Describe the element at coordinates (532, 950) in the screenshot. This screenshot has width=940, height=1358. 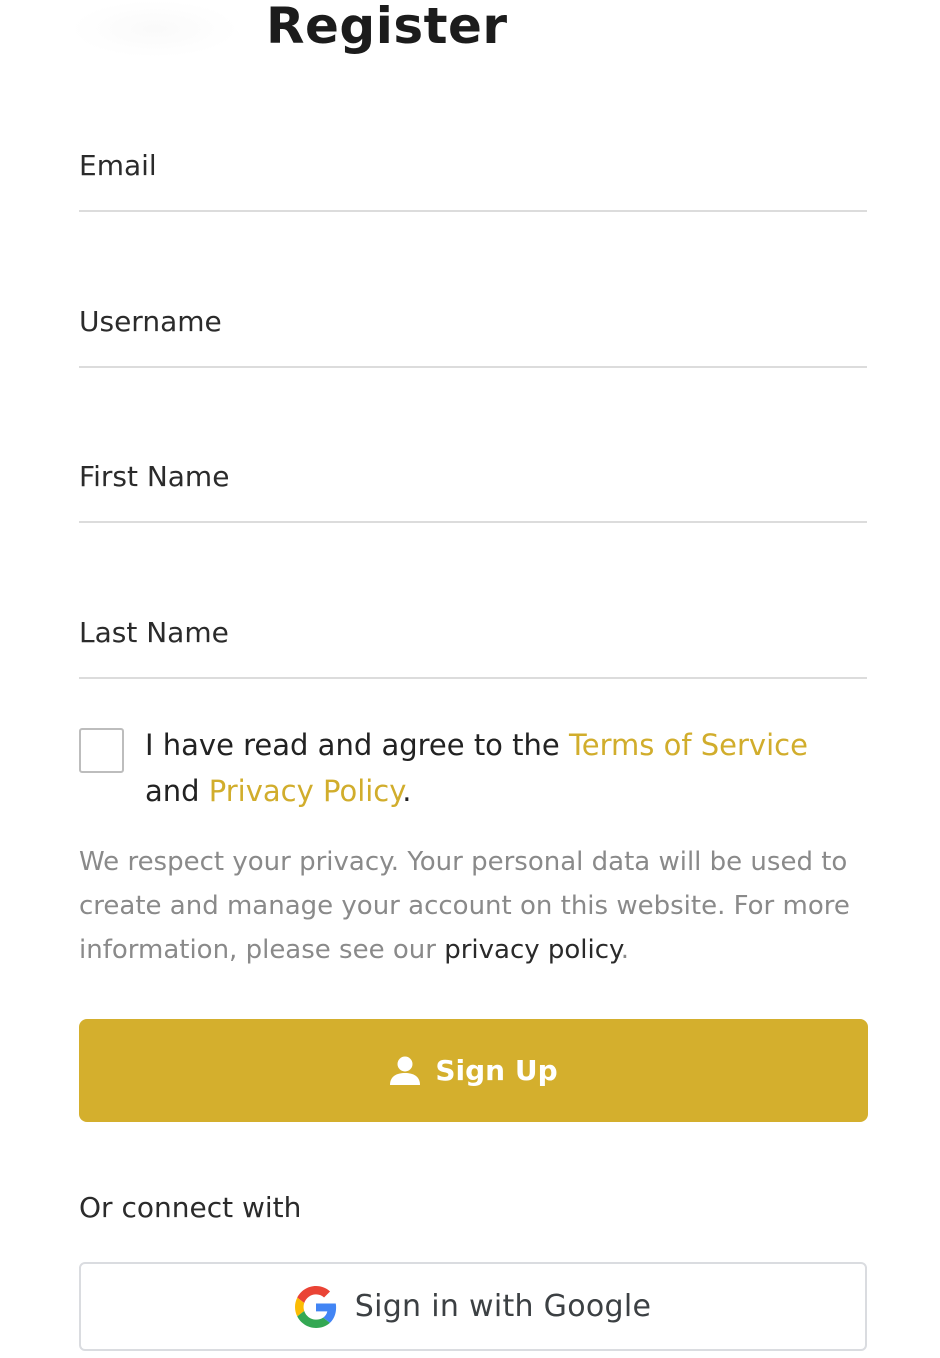
I see `privacy-policy-inline-link: privacy policy` at that location.